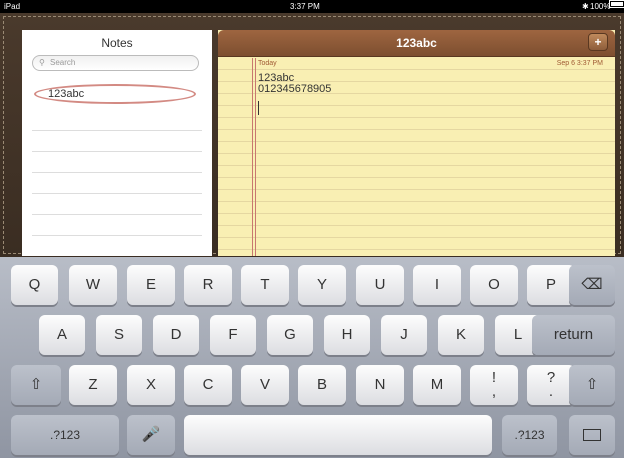 The height and width of the screenshot is (458, 624). Describe the element at coordinates (34, 285) in the screenshot. I see `key-q: Q` at that location.